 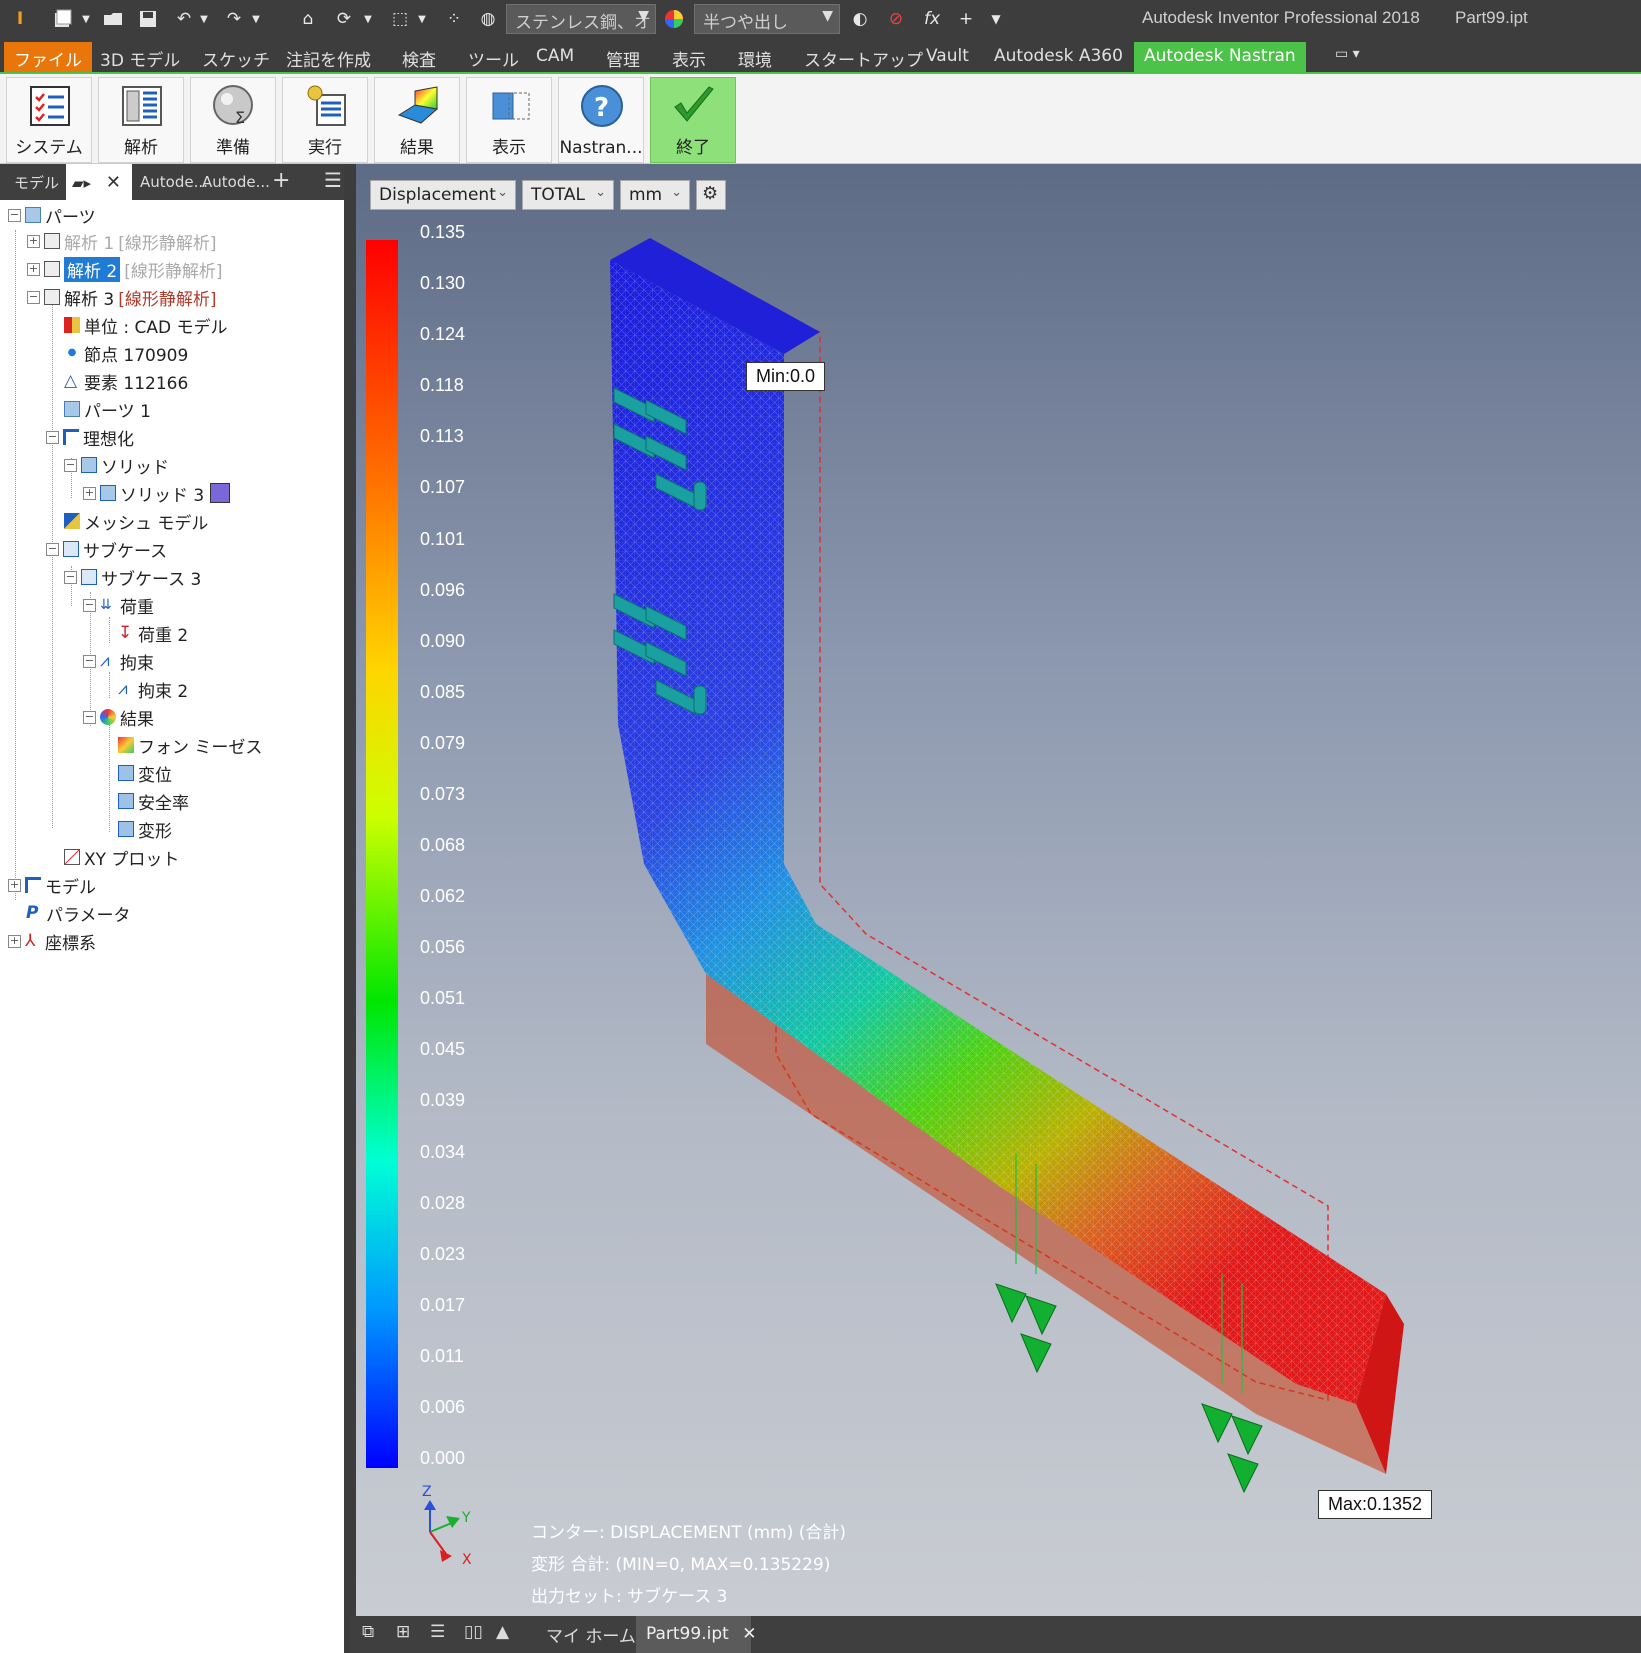 What do you see at coordinates (157, 493) in the screenshot?
I see `tree-solid-3: + ソリッド 3` at bounding box center [157, 493].